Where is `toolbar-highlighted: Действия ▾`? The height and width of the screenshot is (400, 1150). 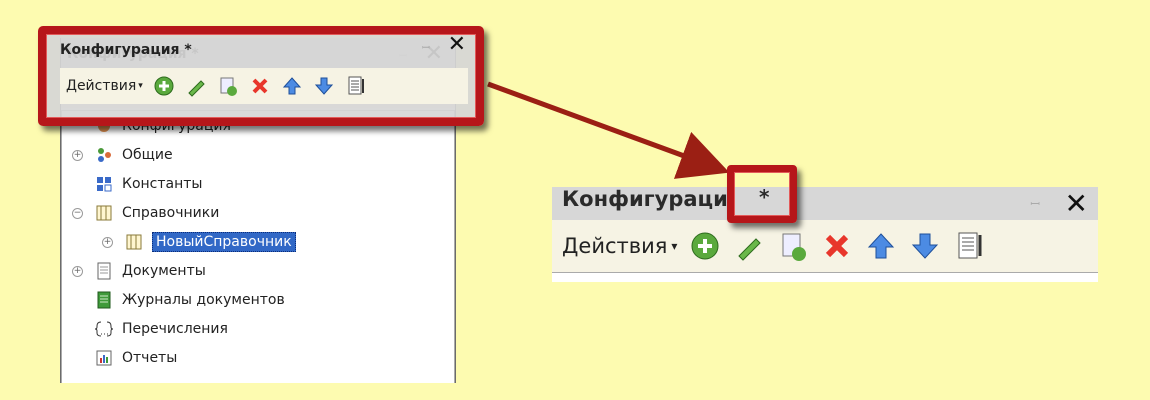
toolbar-highlighted: Действия ▾ is located at coordinates (264, 86).